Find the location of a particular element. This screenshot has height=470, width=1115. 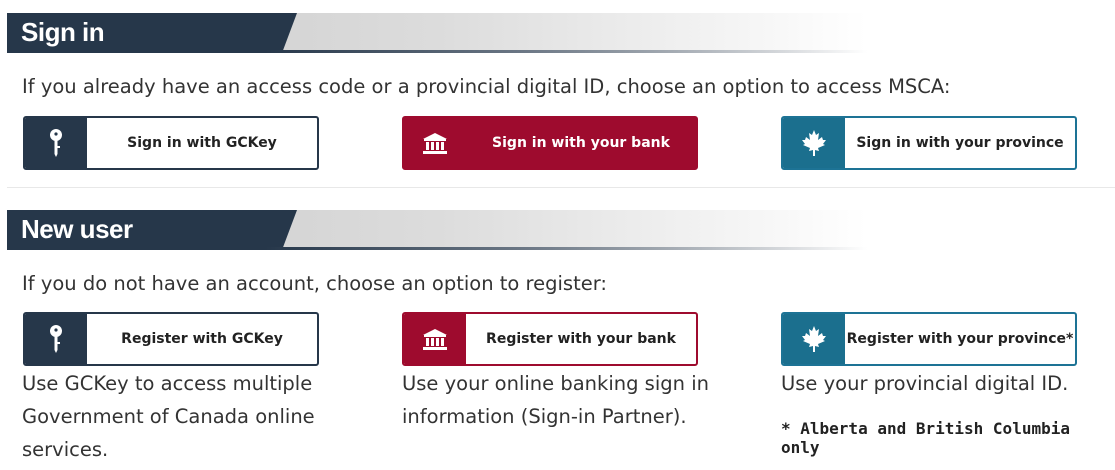

register-province-button: Register with your province* is located at coordinates (929, 339).